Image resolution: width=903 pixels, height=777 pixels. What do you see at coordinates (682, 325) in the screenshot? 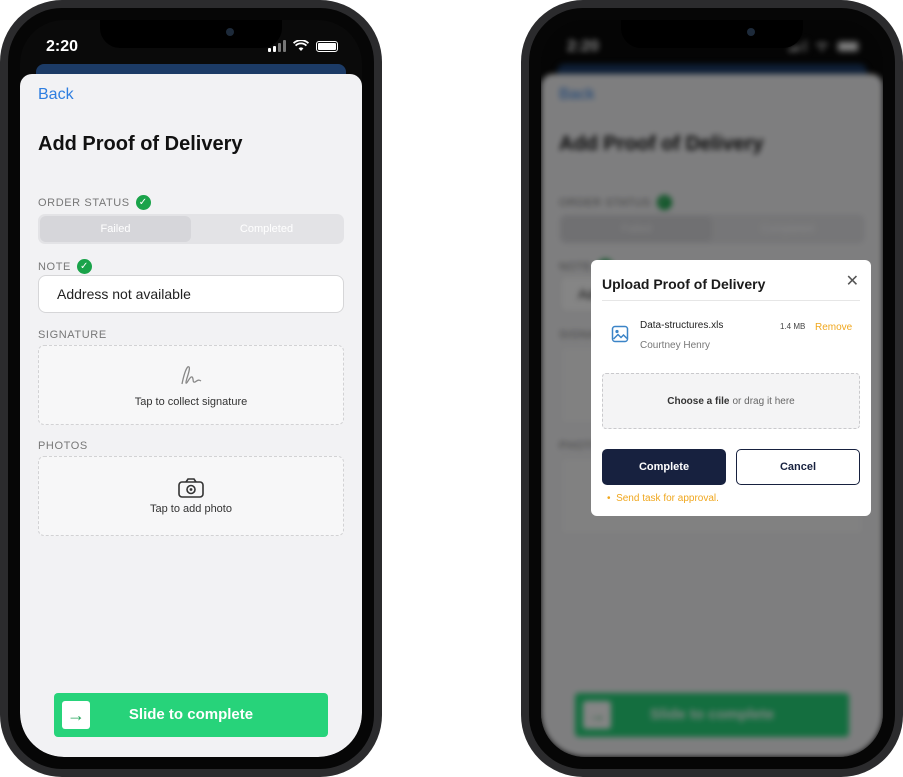
I see `file-name: Data-structures.xls` at bounding box center [682, 325].